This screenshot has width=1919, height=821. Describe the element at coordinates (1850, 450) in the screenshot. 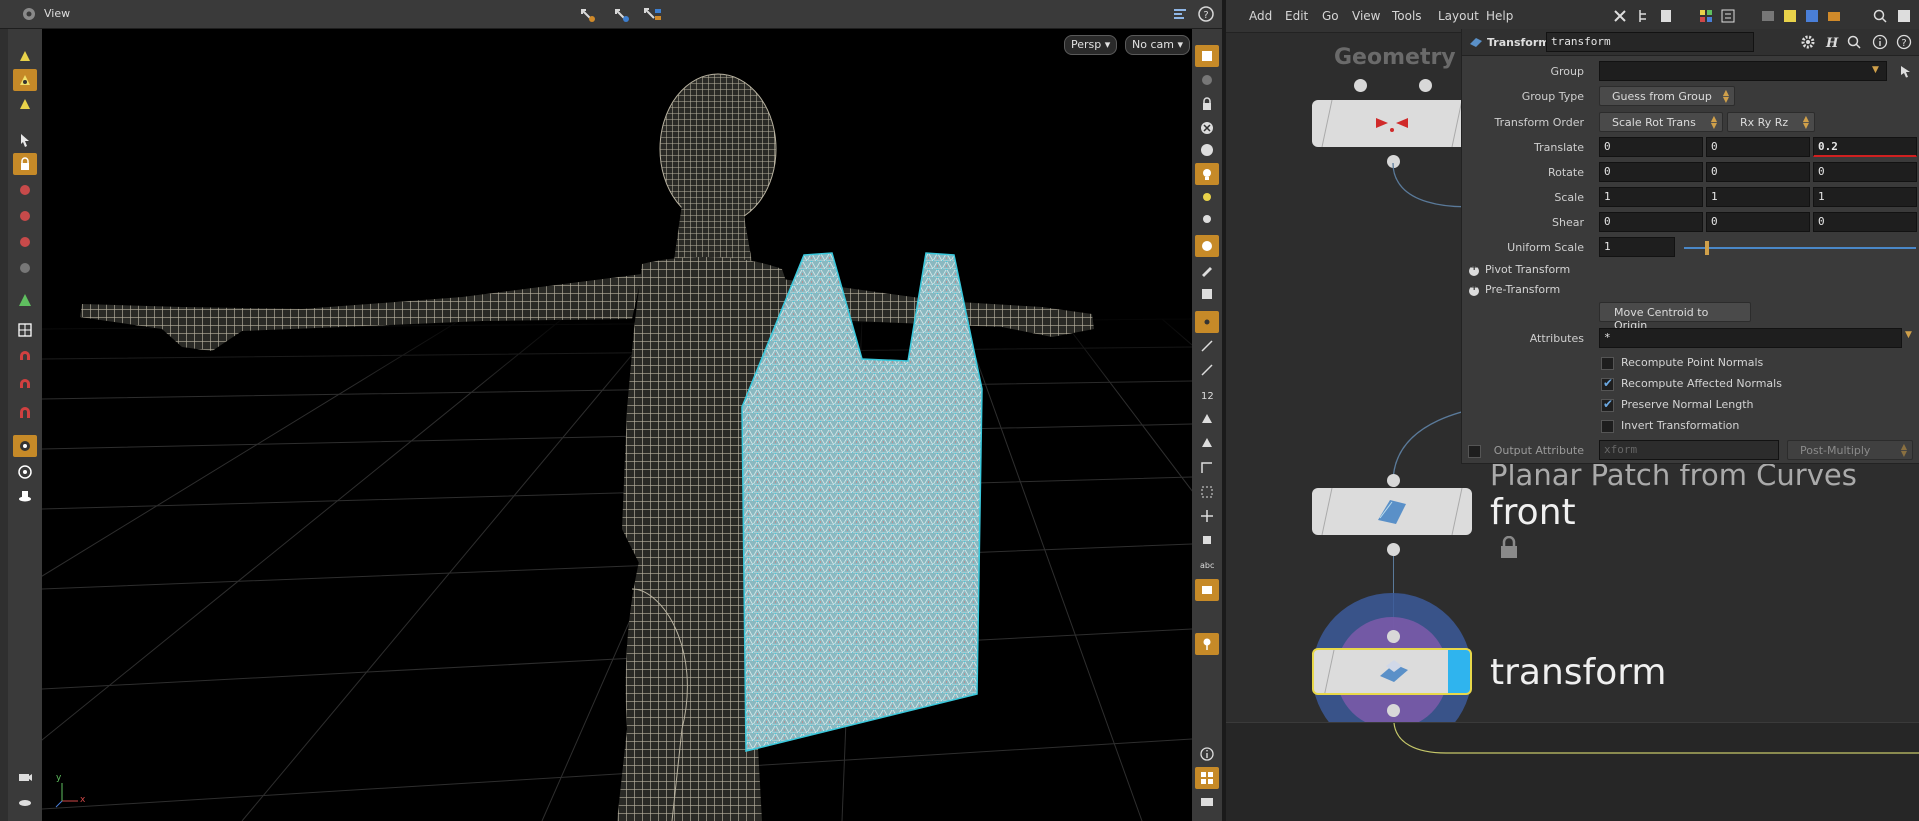

I see `output-mode-menu: Post-Multiply ▲ ▼` at that location.